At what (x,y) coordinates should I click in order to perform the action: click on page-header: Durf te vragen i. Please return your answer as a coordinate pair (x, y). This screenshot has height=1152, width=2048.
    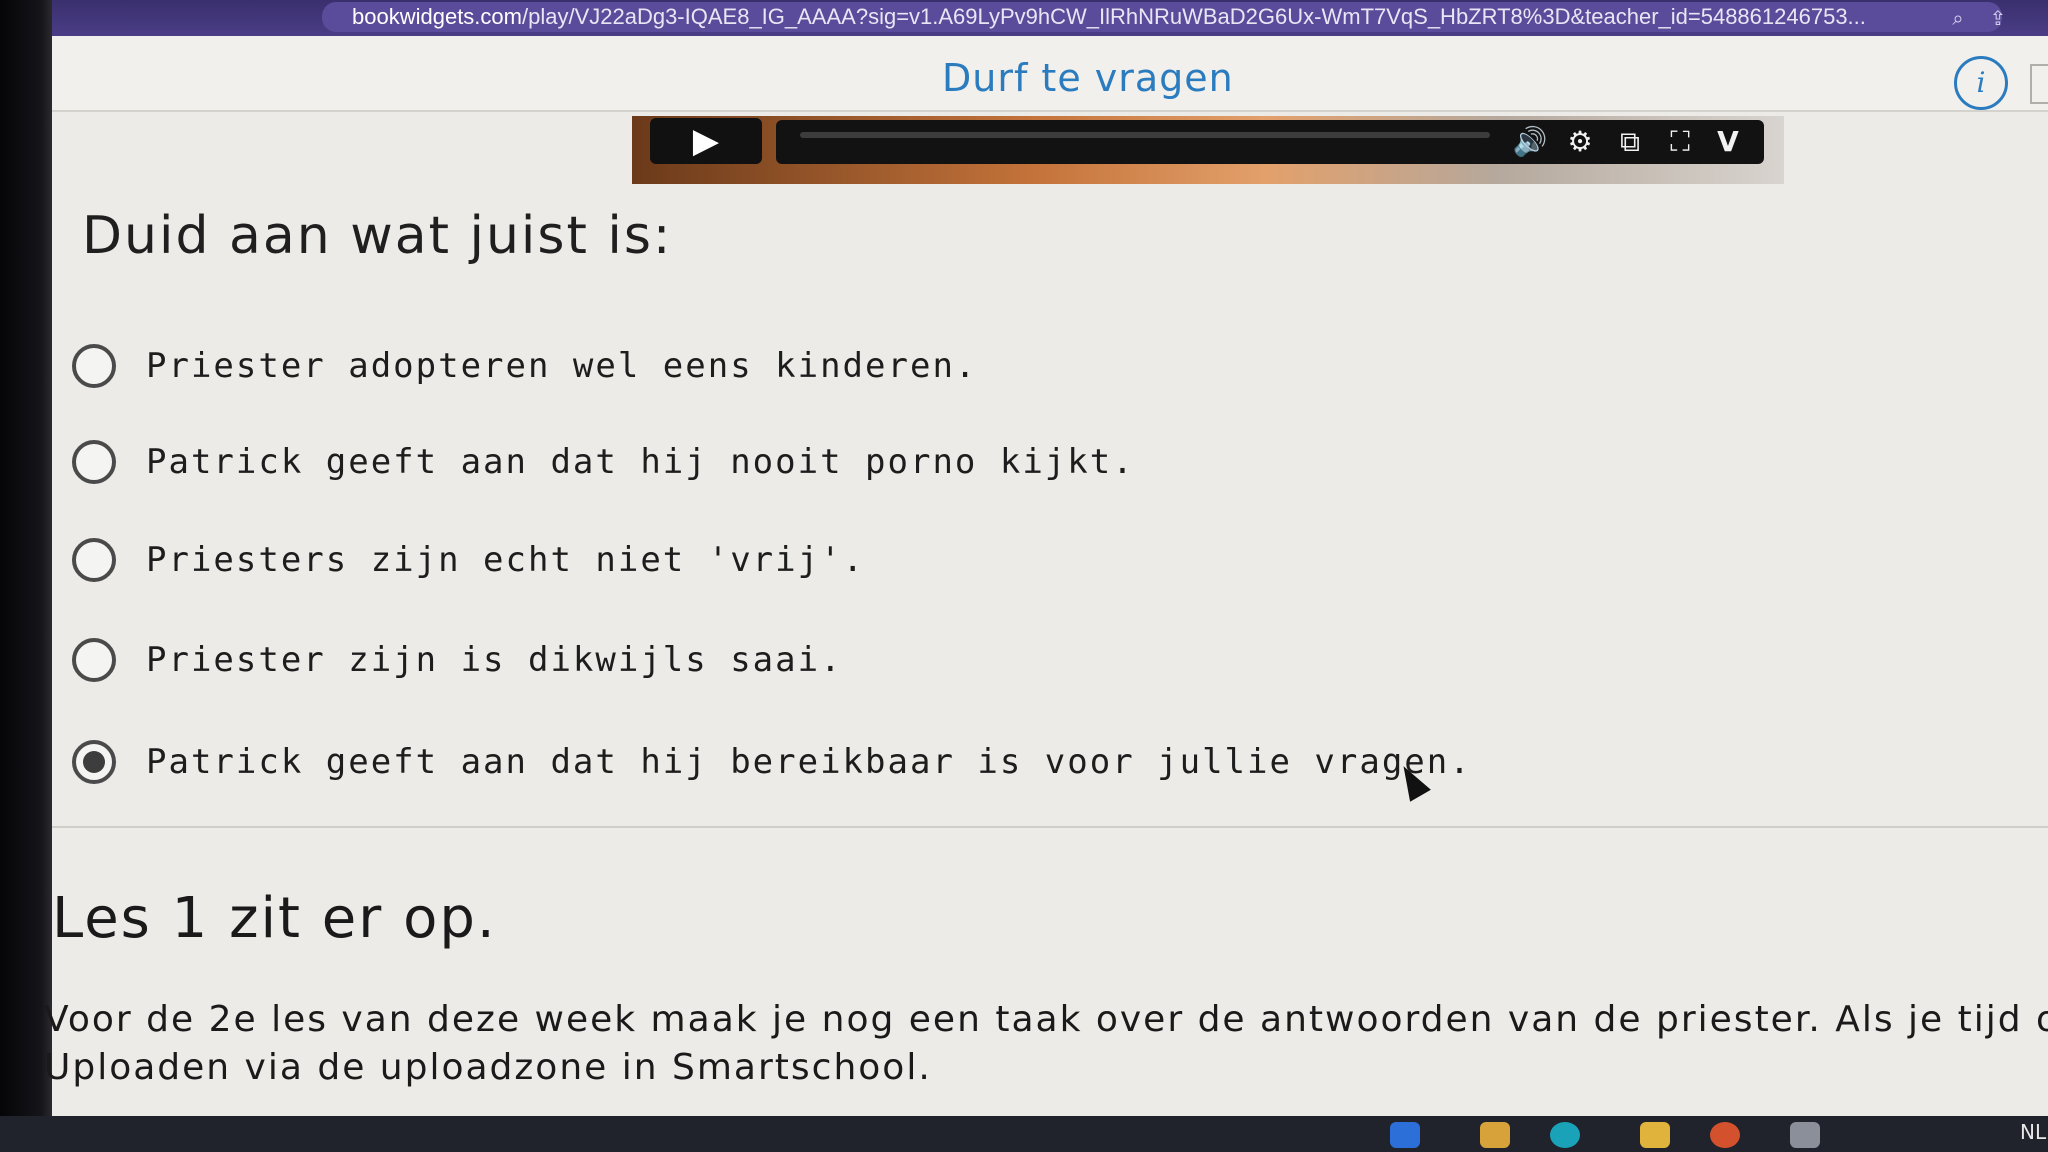
    Looking at the image, I should click on (1050, 74).